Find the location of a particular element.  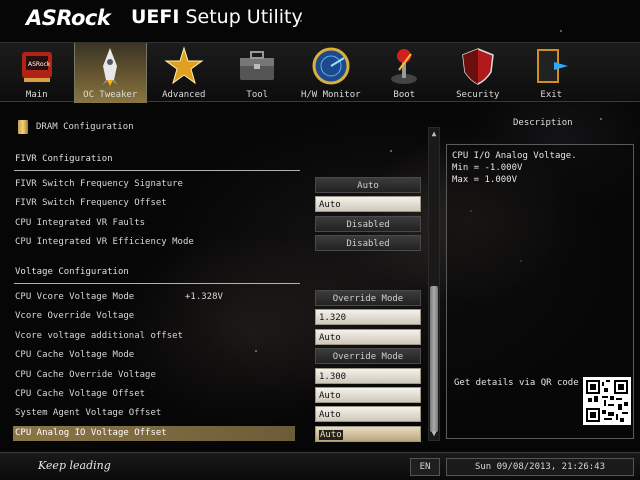

svg-text: ASRock is located at coordinates (39, 64).